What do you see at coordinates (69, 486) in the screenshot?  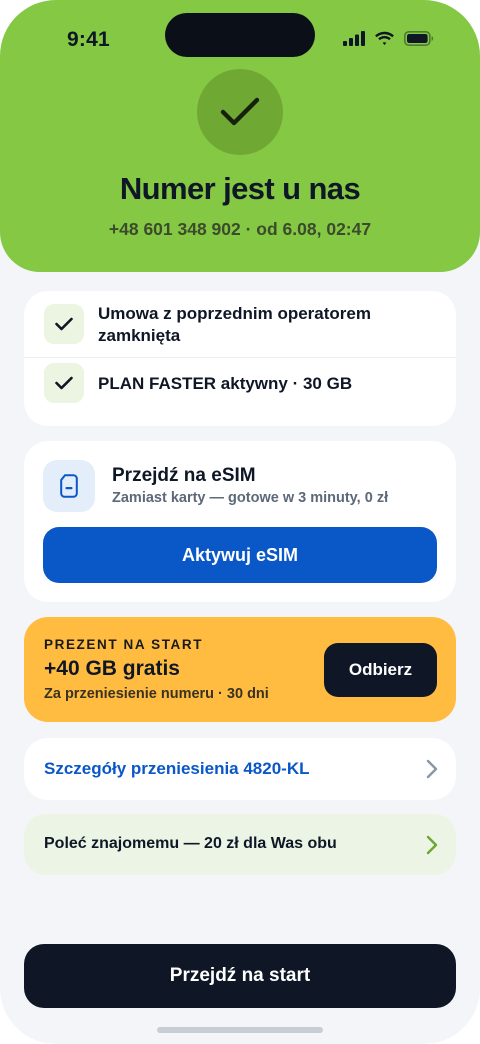 I see `sim-card-icon` at bounding box center [69, 486].